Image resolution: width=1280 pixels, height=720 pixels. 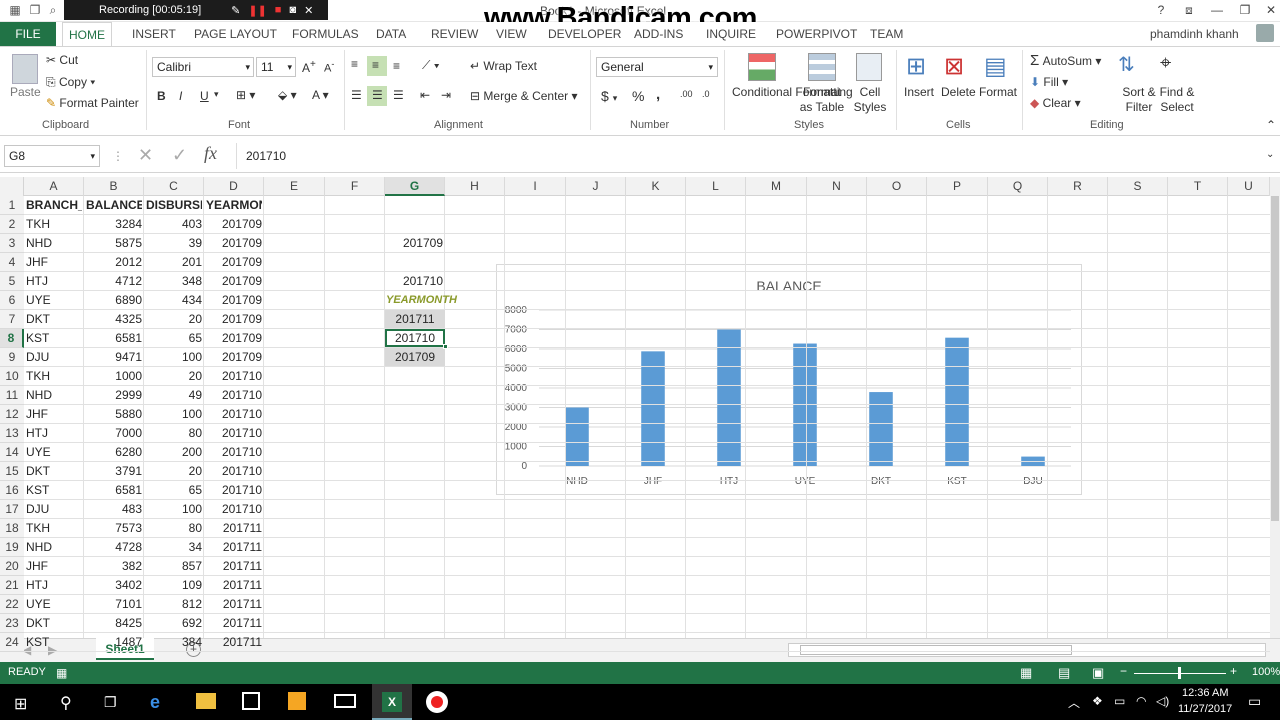 What do you see at coordinates (656, 186) in the screenshot?
I see `column-header-k: K` at bounding box center [656, 186].